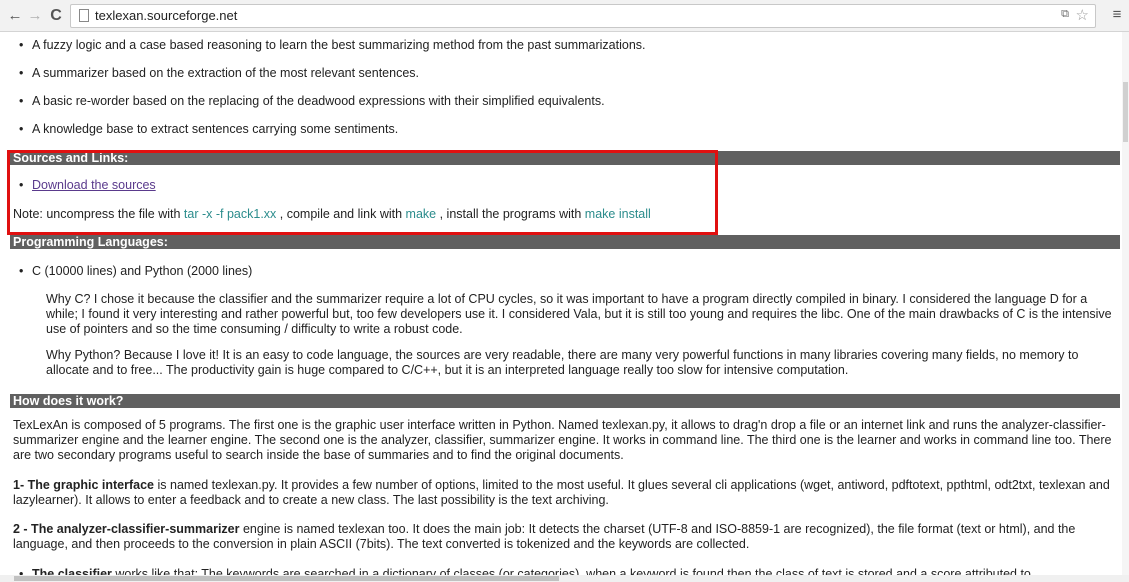 The width and height of the screenshot is (1129, 582). Describe the element at coordinates (135, 271) in the screenshot. I see `list-item: C (10000 lines) and Python (2000 lines)` at that location.